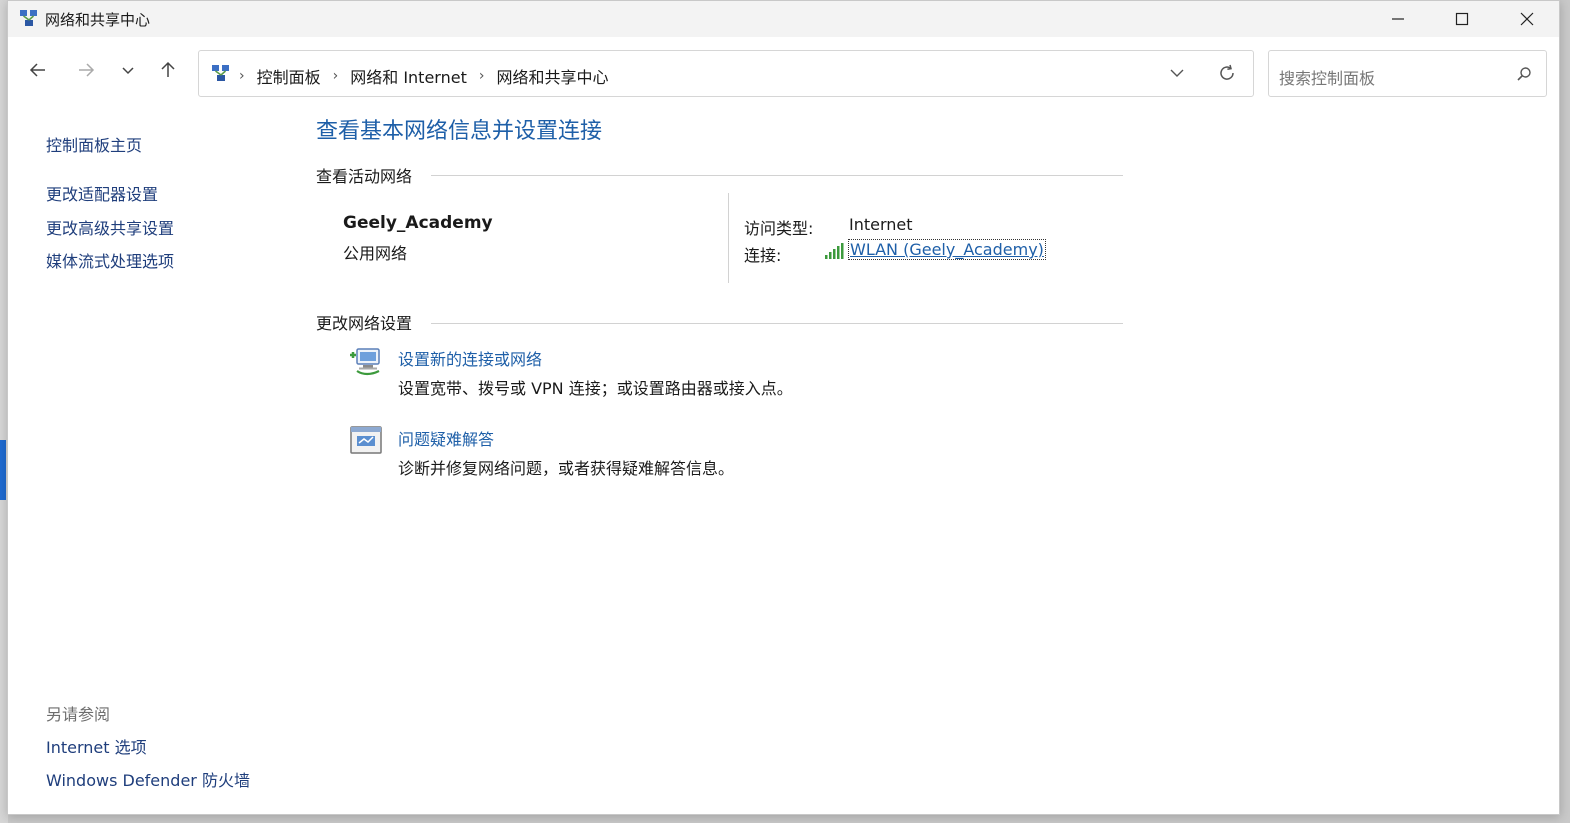  Describe the element at coordinates (1407, 73) in the screenshot. I see `search-box: 搜索控制面板` at that location.